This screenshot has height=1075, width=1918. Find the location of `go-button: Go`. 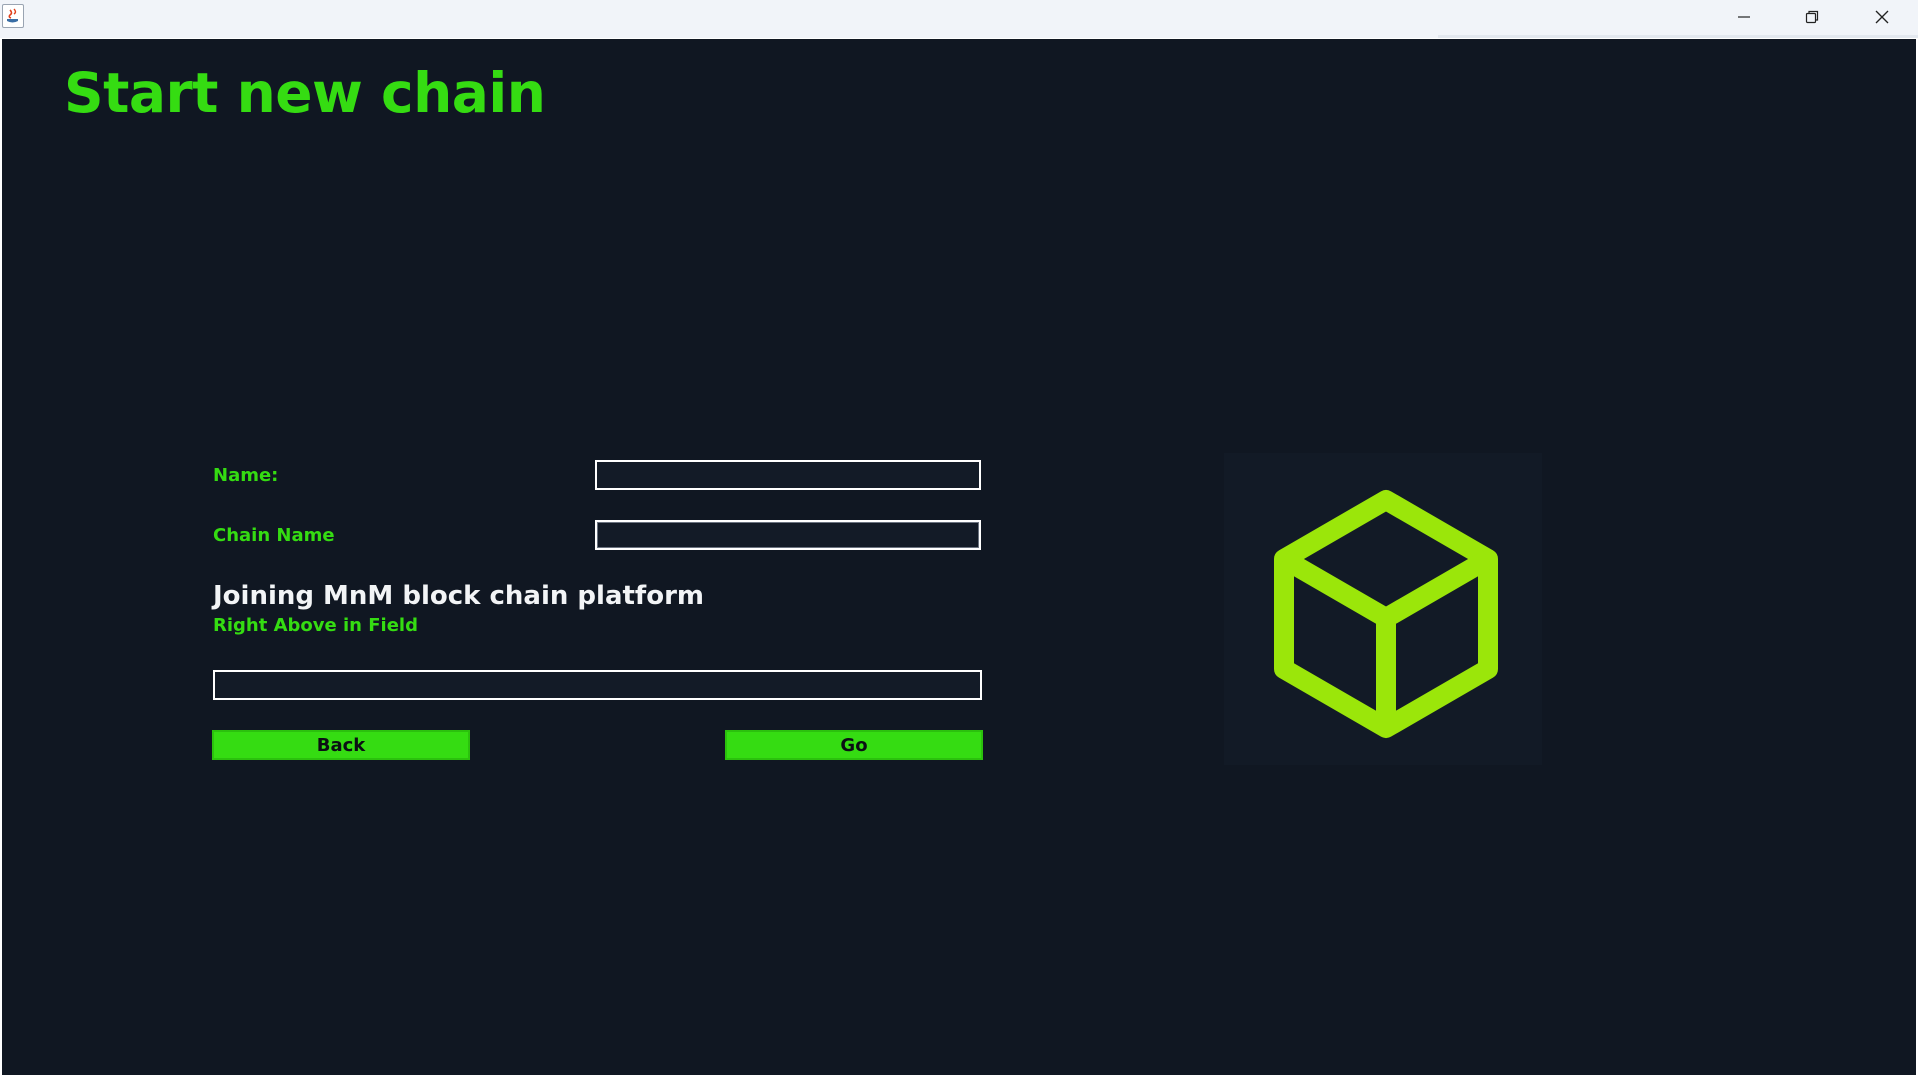

go-button: Go is located at coordinates (854, 745).